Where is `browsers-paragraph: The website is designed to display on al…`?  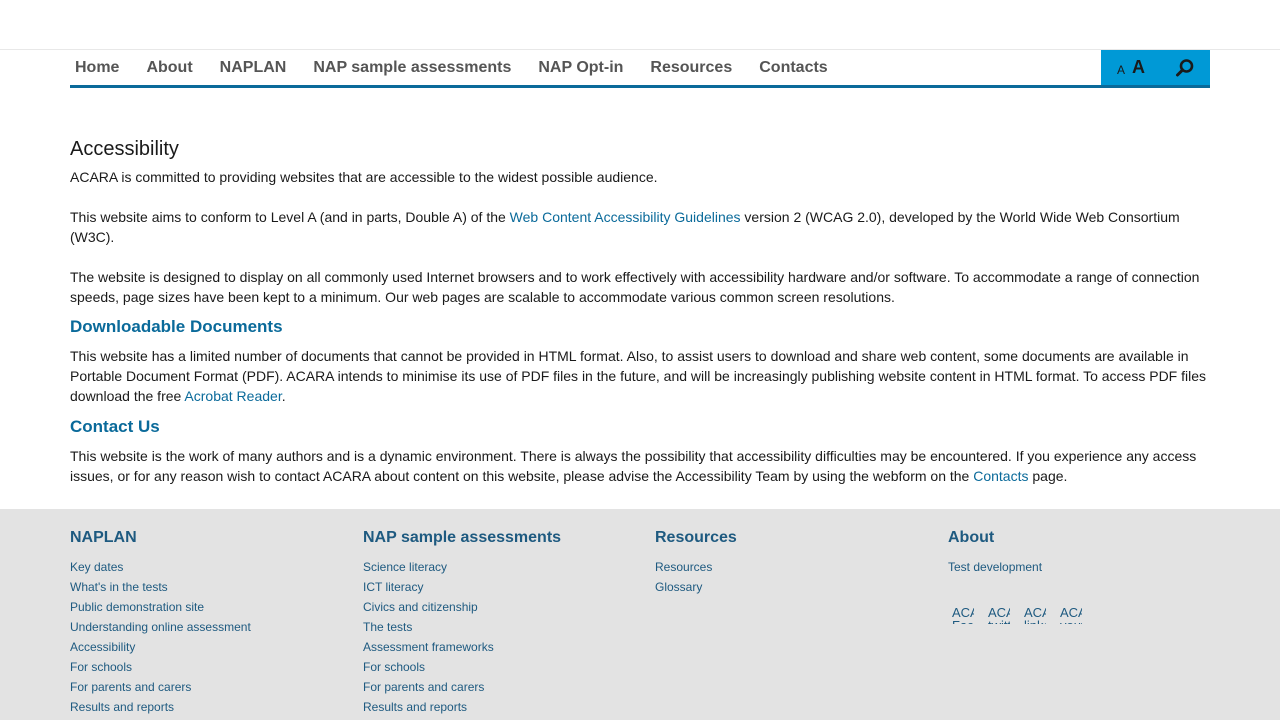
browsers-paragraph: The website is designed to display on al… is located at coordinates (635, 287).